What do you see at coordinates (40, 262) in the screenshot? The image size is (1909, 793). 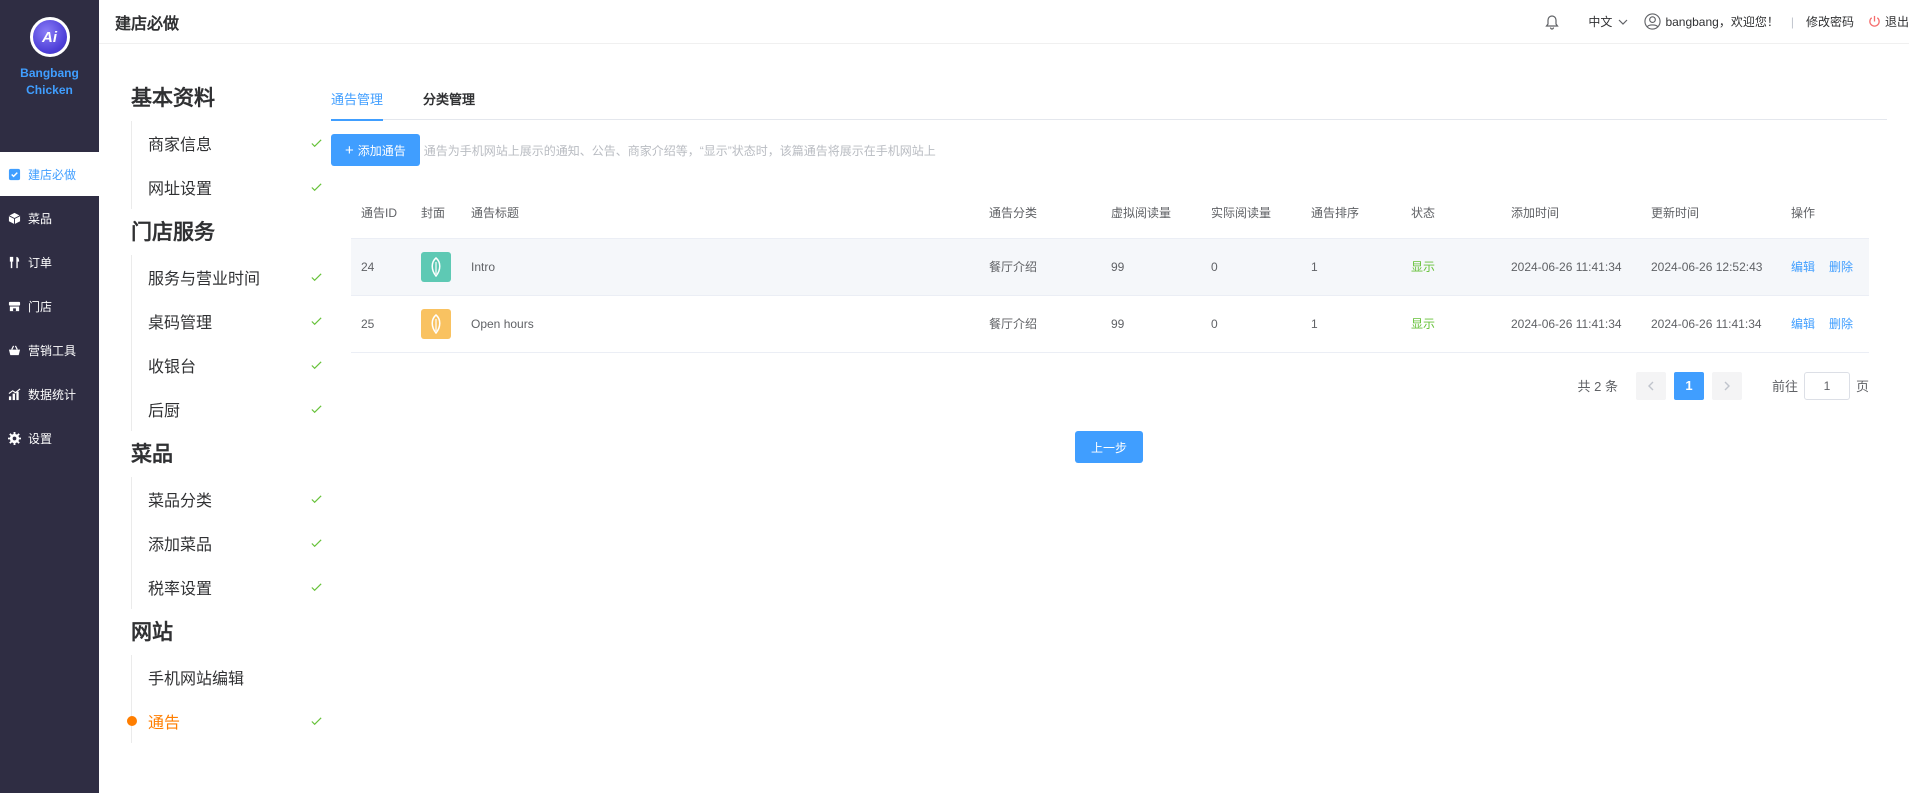 I see `nav-label: 订单` at bounding box center [40, 262].